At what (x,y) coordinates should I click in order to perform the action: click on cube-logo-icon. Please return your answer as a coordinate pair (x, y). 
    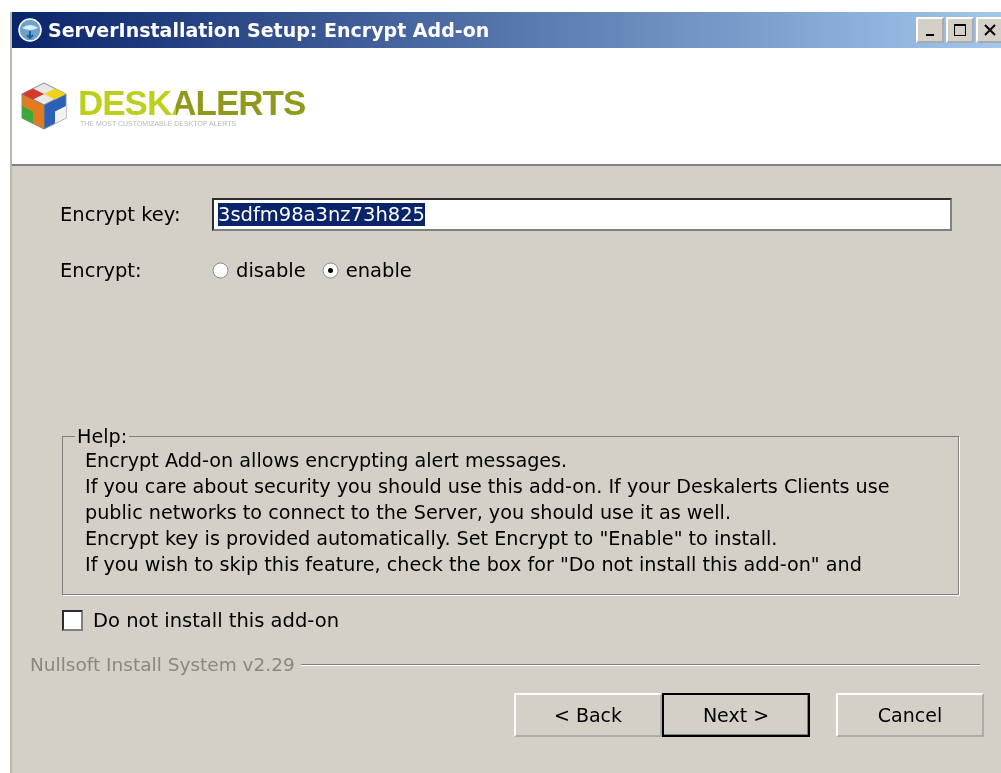
    Looking at the image, I should click on (44, 106).